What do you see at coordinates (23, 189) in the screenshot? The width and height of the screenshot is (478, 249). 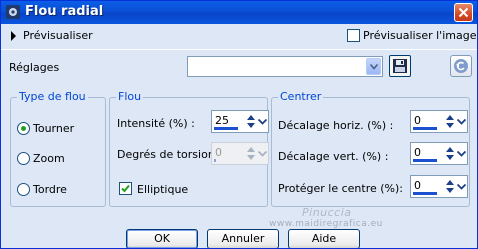 I see `radio-tordre-button` at bounding box center [23, 189].